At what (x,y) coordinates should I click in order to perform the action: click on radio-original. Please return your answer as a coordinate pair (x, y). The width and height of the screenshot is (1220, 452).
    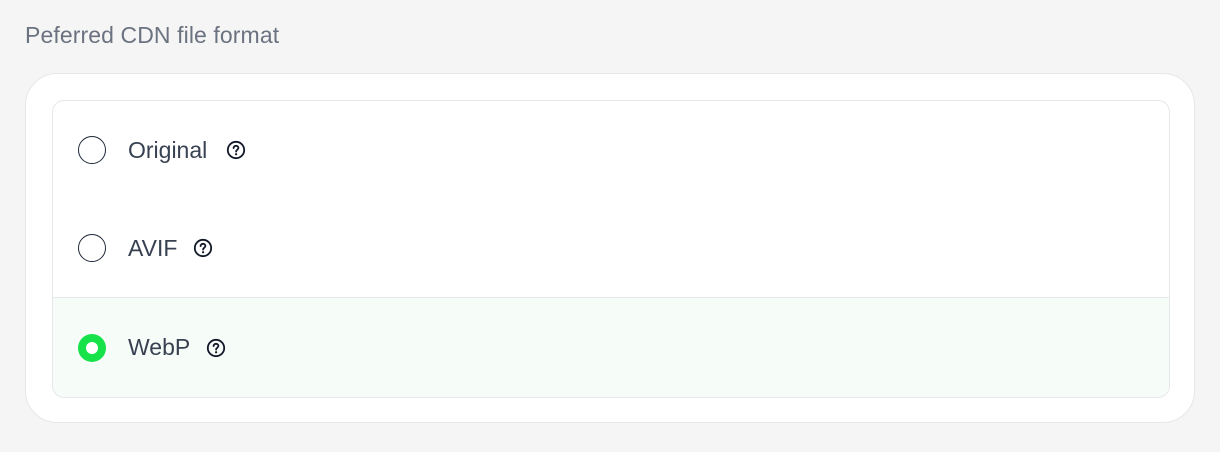
    Looking at the image, I should click on (92, 150).